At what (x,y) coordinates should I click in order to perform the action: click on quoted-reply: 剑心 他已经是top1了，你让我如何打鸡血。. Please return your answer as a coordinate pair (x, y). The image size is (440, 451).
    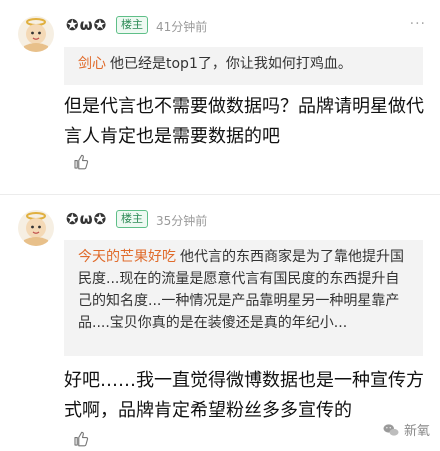
    Looking at the image, I should click on (243, 66).